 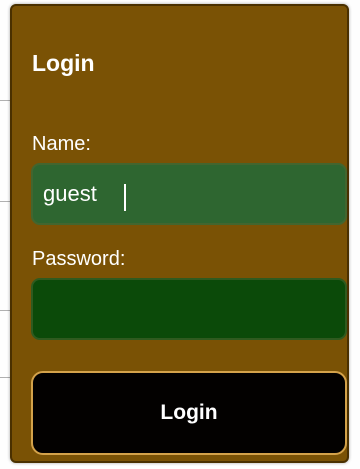 What do you see at coordinates (189, 309) in the screenshot?
I see `password-input` at bounding box center [189, 309].